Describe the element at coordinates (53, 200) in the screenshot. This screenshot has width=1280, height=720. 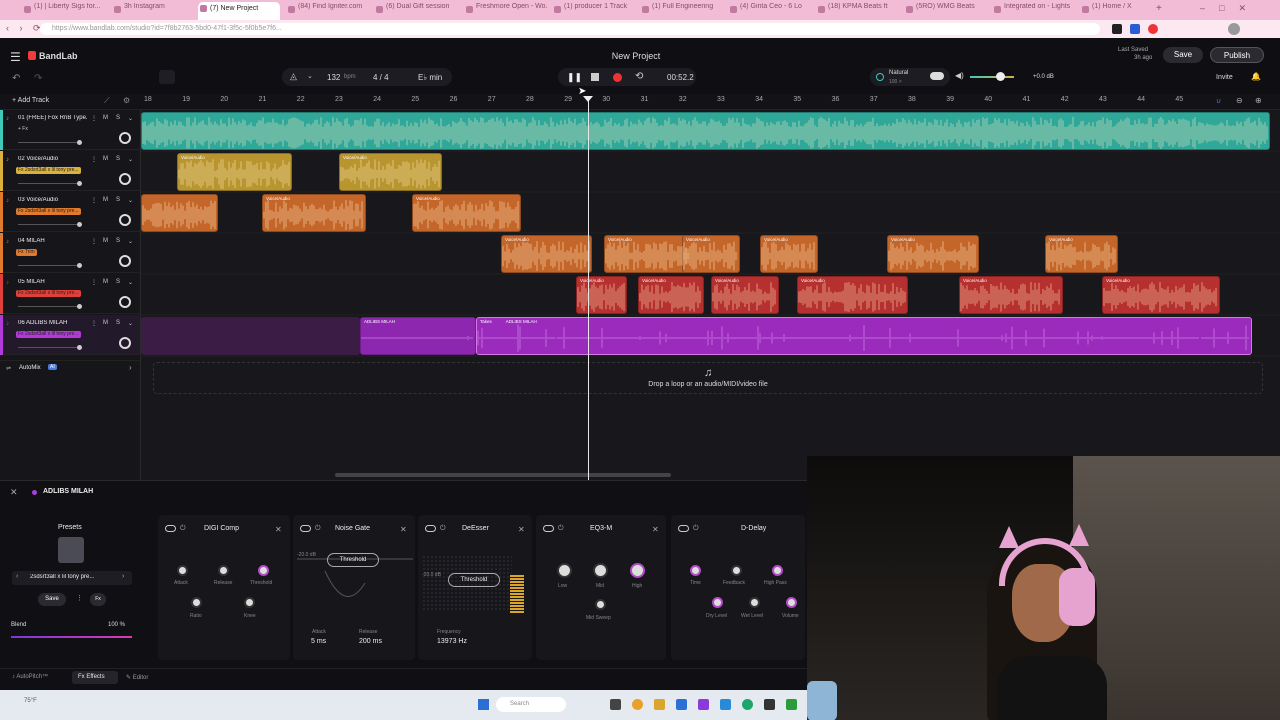
I see `track-name: 03 Voice/Audio` at that location.